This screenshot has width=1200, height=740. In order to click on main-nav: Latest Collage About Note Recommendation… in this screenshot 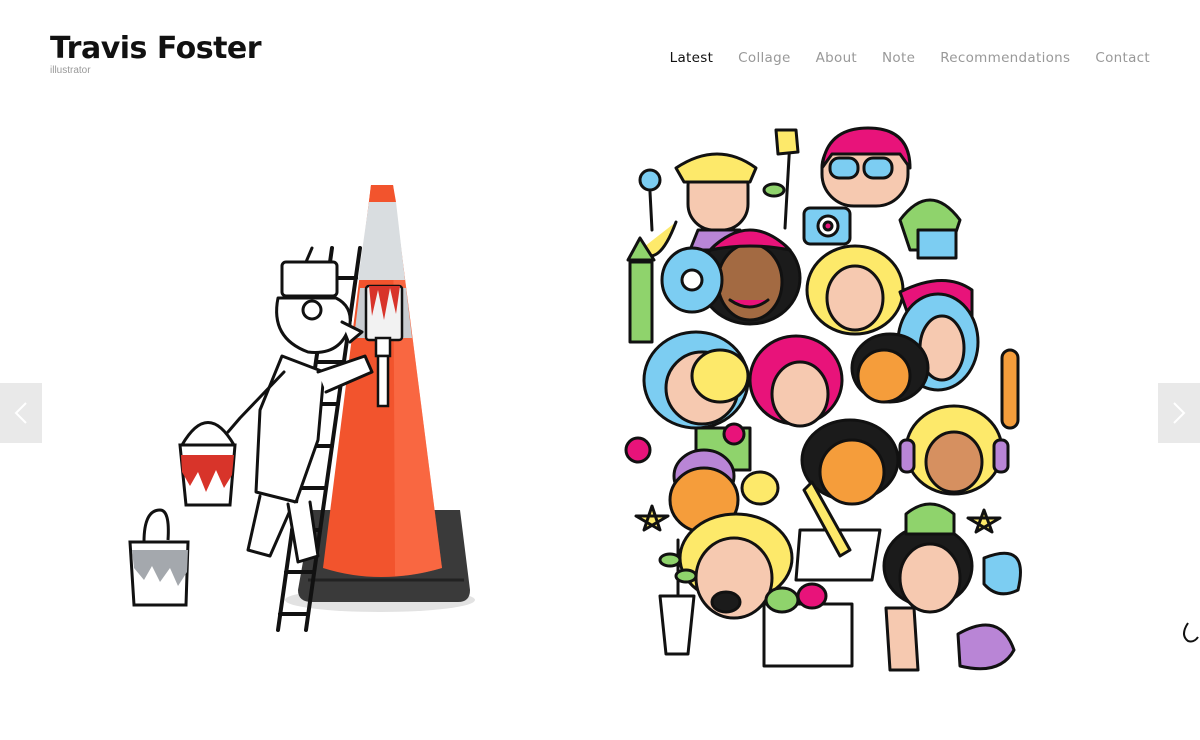, I will do `click(897, 58)`.